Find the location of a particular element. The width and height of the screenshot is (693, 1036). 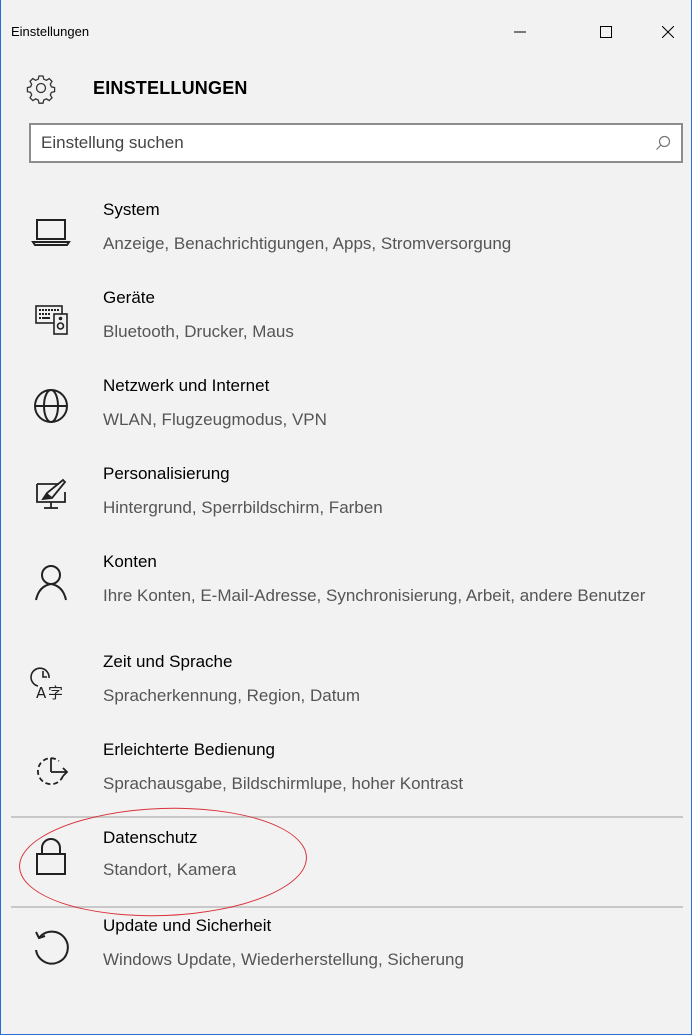

globe-icon is located at coordinates (51, 406).